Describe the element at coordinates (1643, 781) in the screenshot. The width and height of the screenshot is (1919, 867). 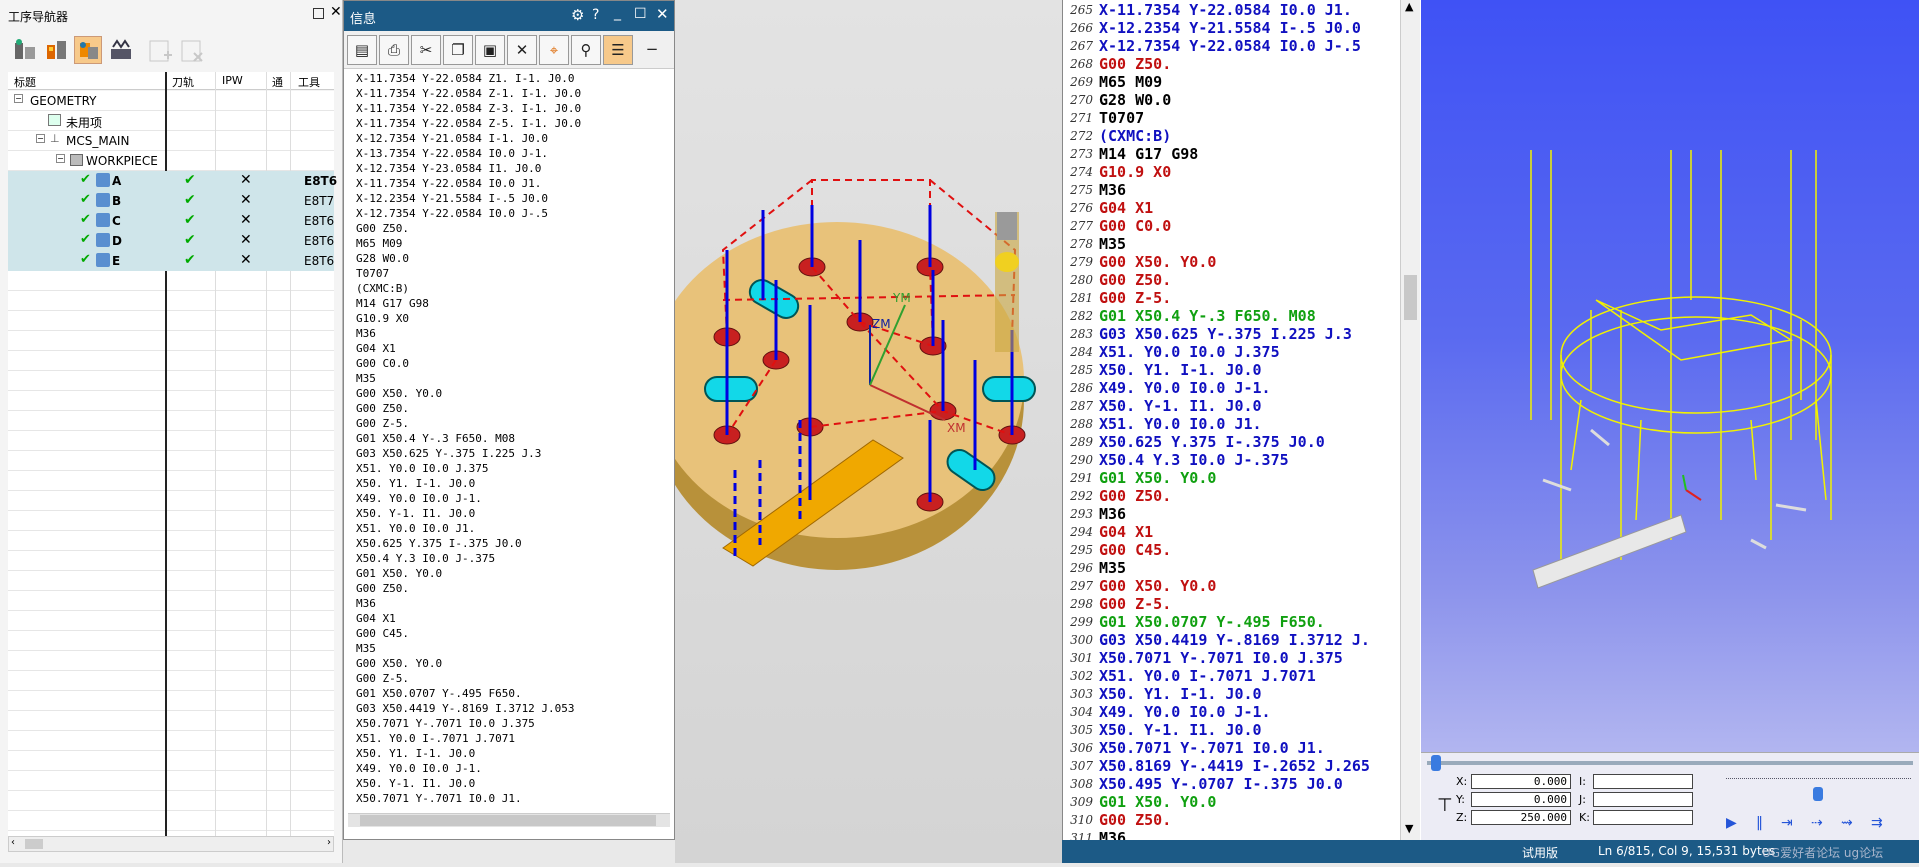
I see `i-field` at that location.